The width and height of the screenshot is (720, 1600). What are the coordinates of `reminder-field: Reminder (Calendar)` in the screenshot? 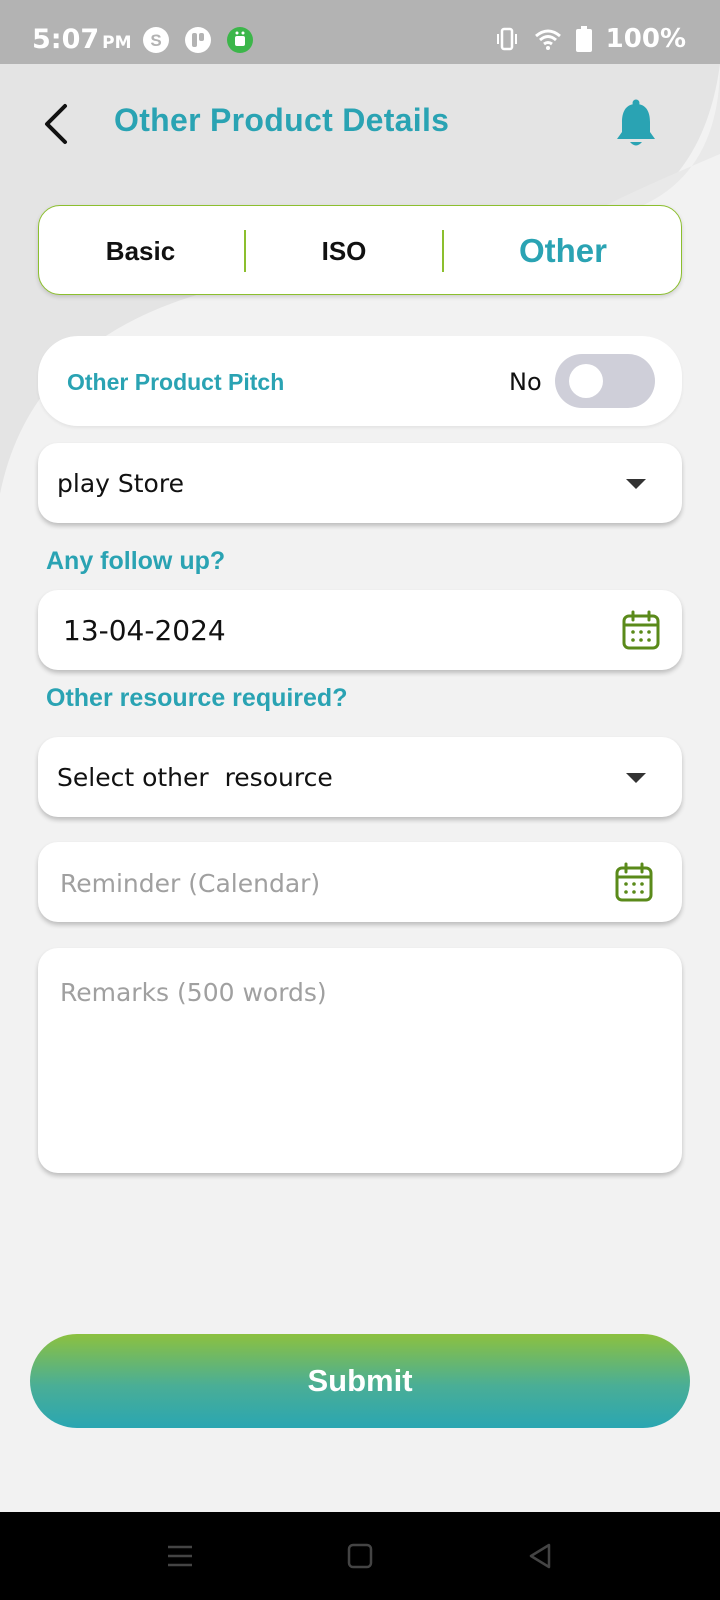 It's located at (360, 882).